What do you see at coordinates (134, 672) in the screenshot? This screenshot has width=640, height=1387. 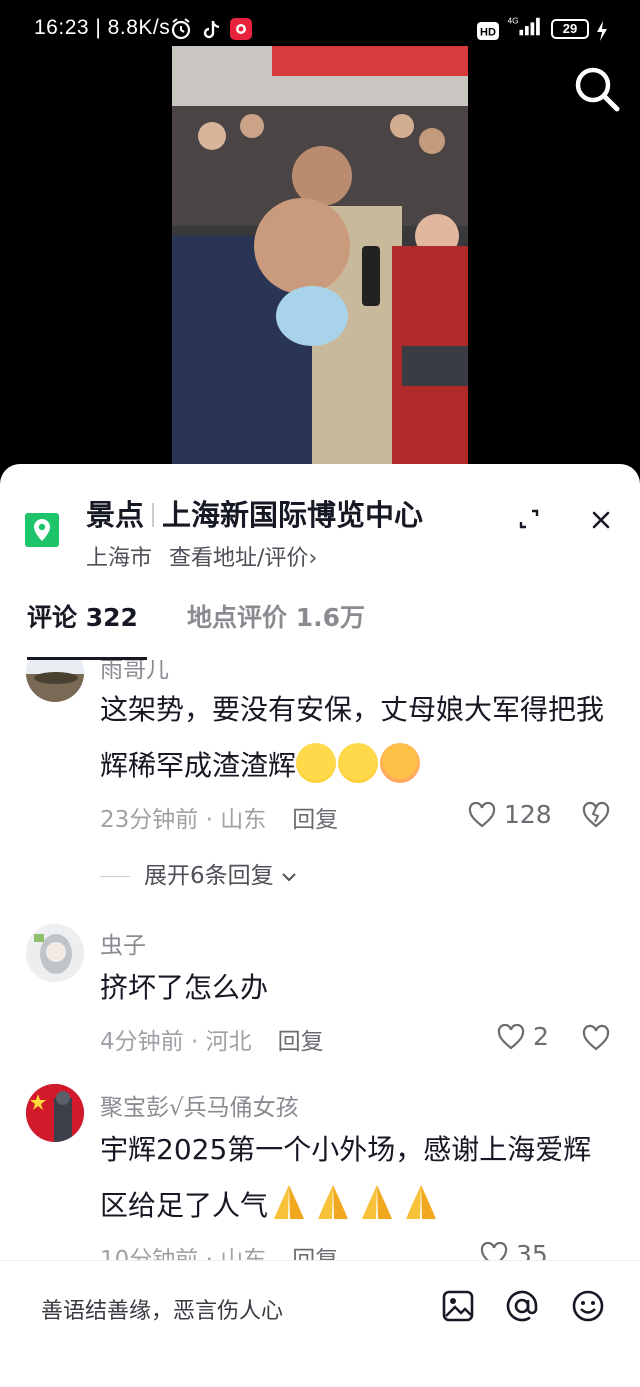 I see `comment-username: 雨哥儿` at bounding box center [134, 672].